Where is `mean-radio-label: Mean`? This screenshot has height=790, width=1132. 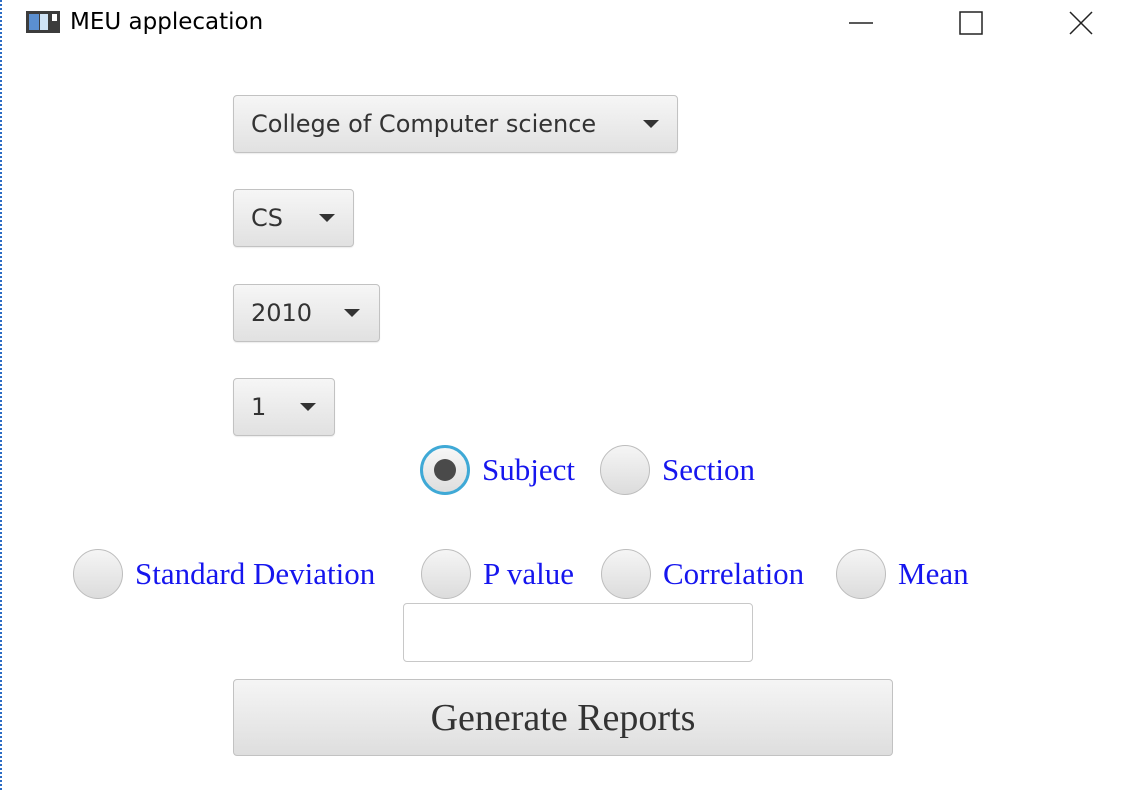
mean-radio-label: Mean is located at coordinates (933, 574).